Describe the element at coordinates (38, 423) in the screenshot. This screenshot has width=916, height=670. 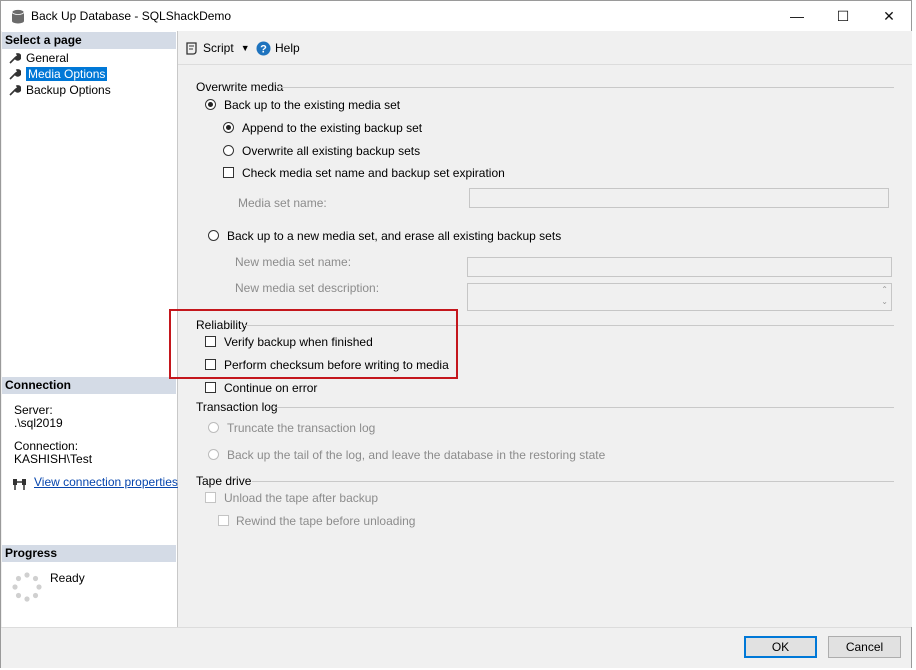
I see `server-value: .\sql2019` at that location.